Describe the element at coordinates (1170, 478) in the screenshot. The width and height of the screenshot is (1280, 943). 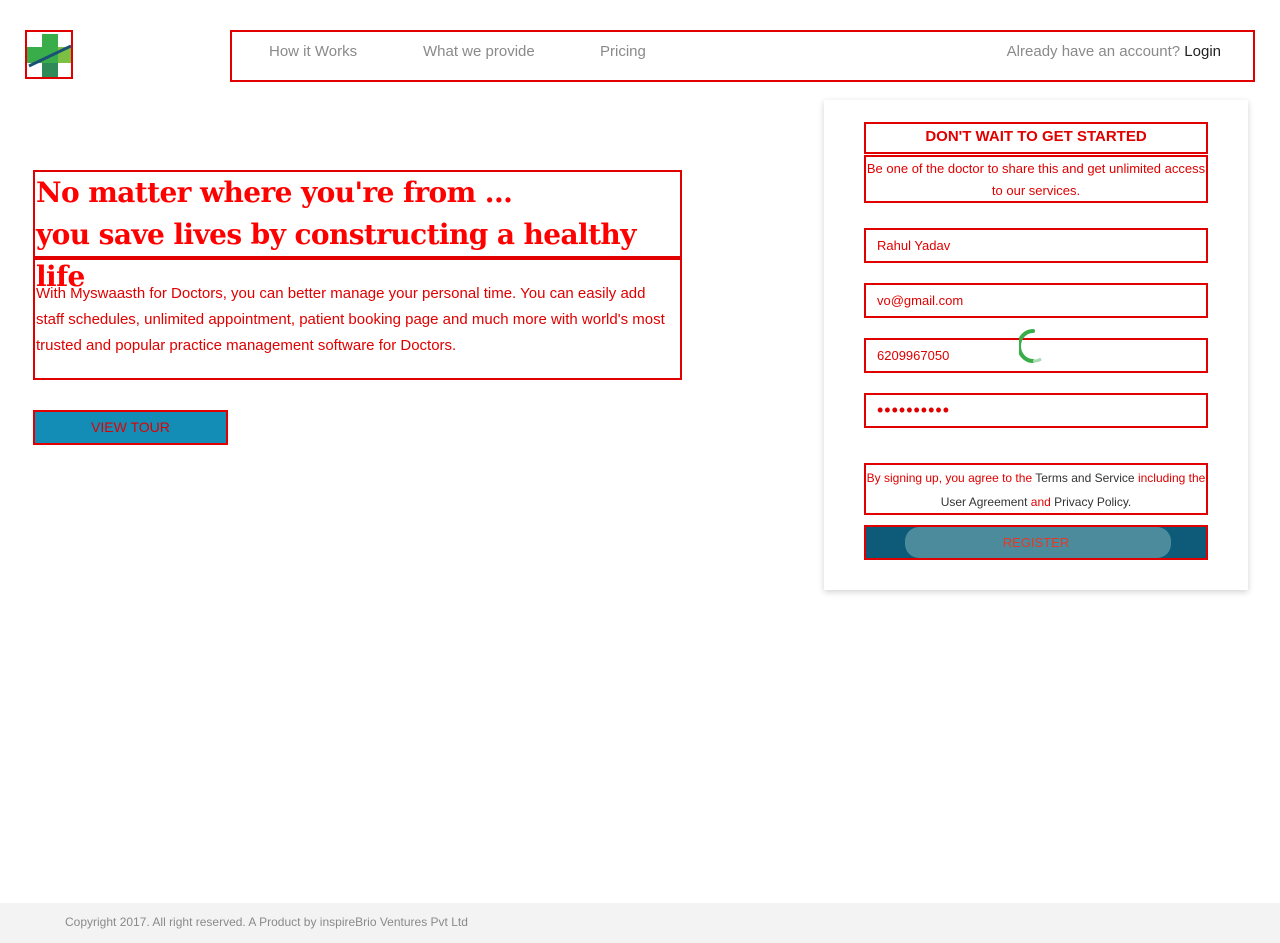
I see `terms-text-2: including the` at that location.